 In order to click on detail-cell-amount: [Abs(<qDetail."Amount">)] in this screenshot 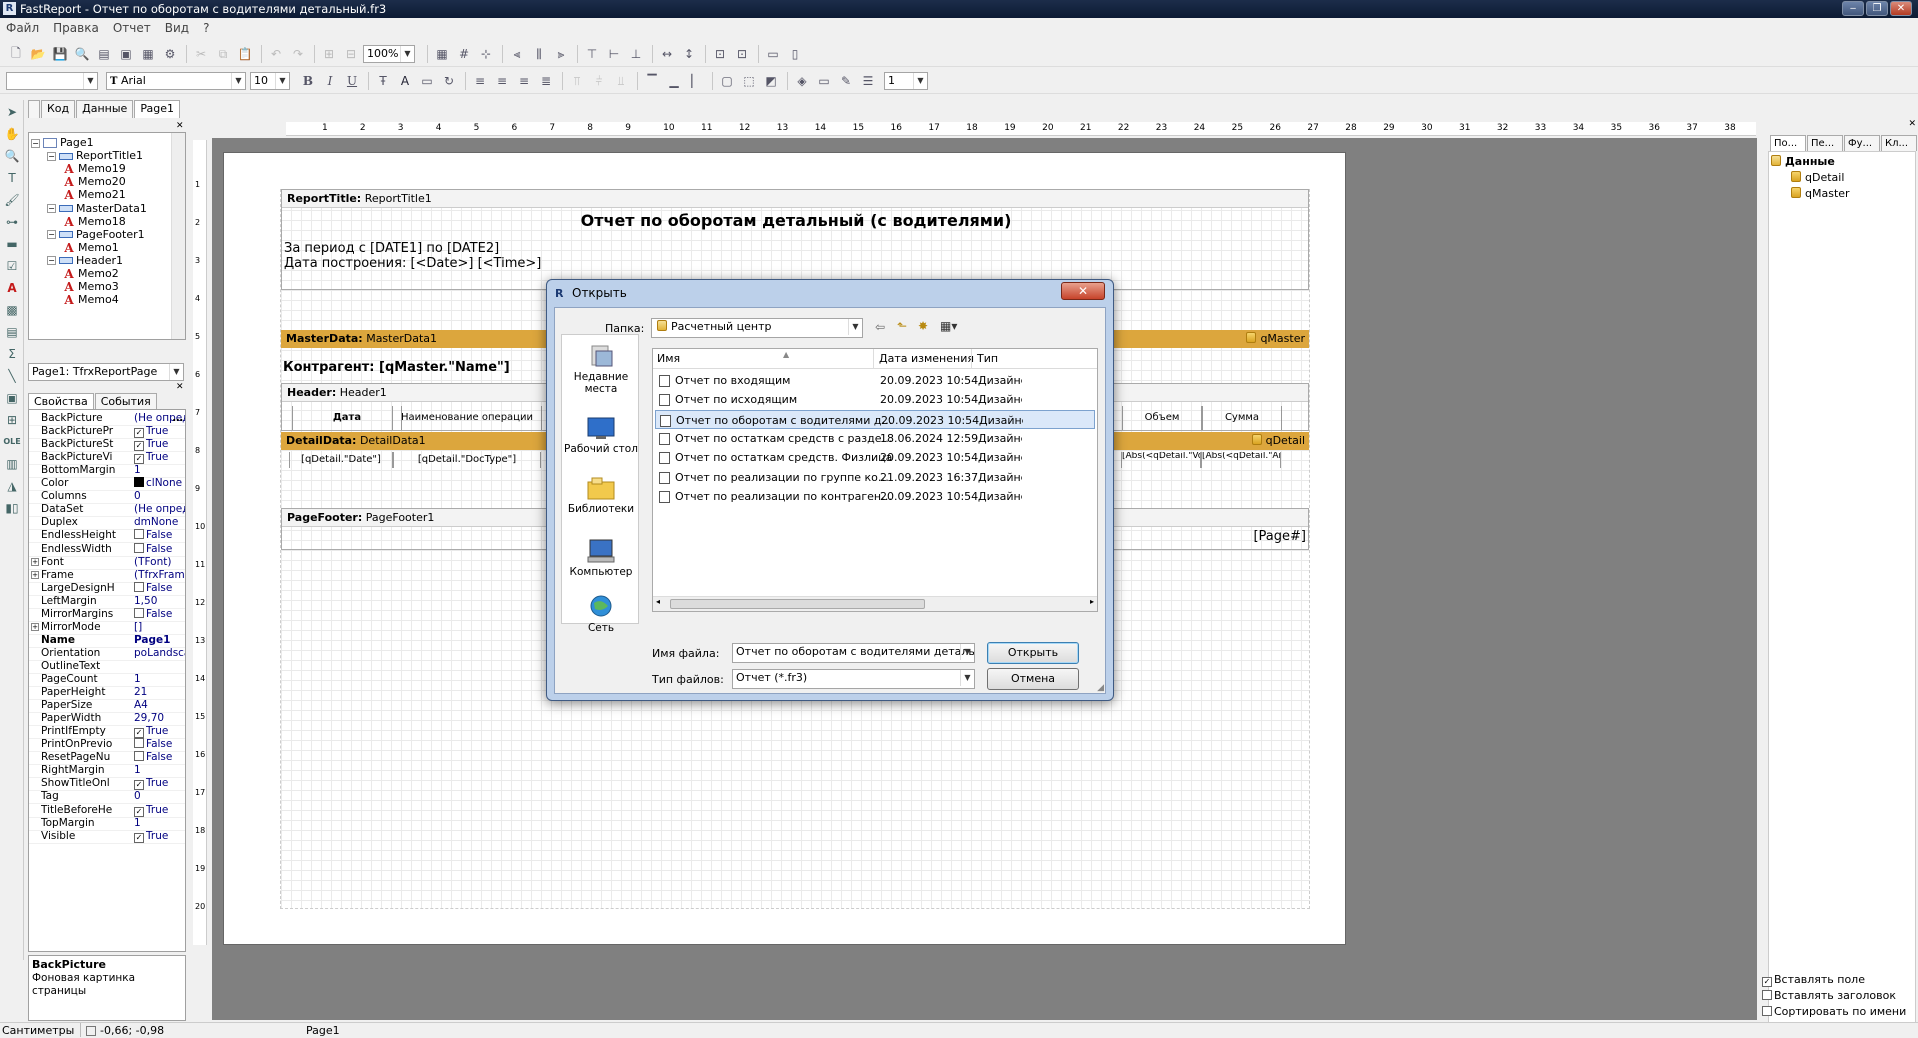, I will do `click(1241, 460)`.